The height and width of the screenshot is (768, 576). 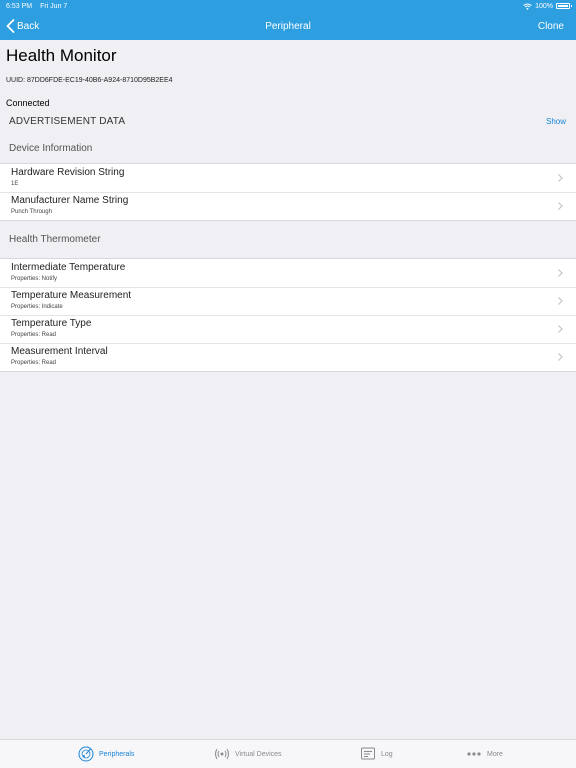 I want to click on navigation-bar: Back Peripheral Clone, so click(x=288, y=26).